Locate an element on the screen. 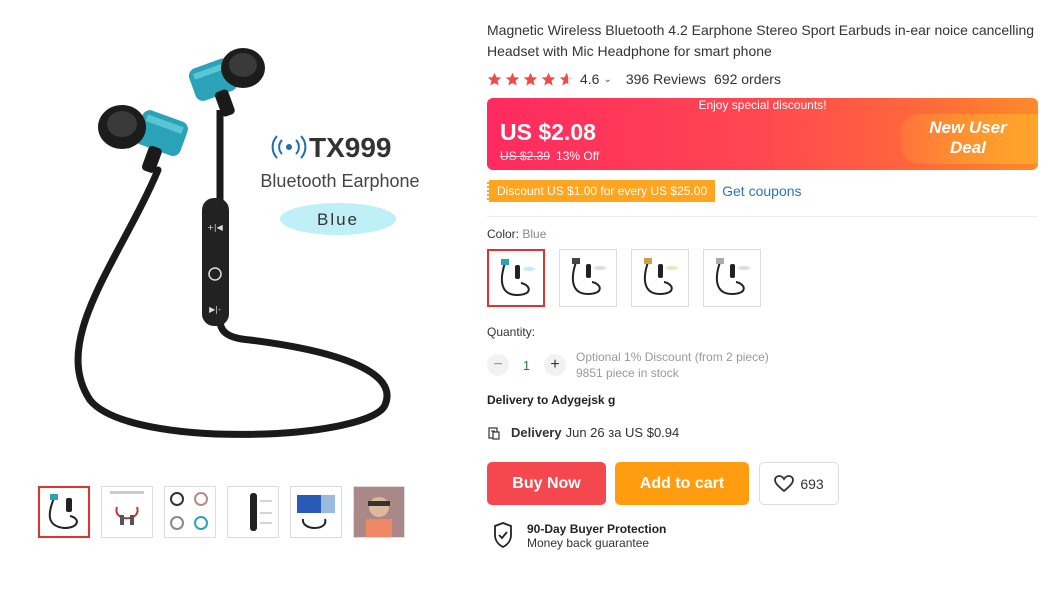 Image resolution: width=1053 pixels, height=607 pixels. rating-row: 4.6 ⌄ 396 Reviews 692 orders is located at coordinates (765, 79).